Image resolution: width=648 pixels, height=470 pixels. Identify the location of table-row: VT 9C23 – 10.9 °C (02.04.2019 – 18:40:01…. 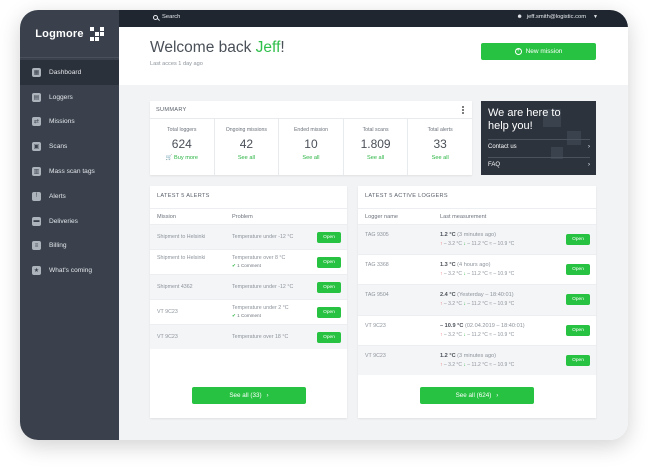
(477, 329).